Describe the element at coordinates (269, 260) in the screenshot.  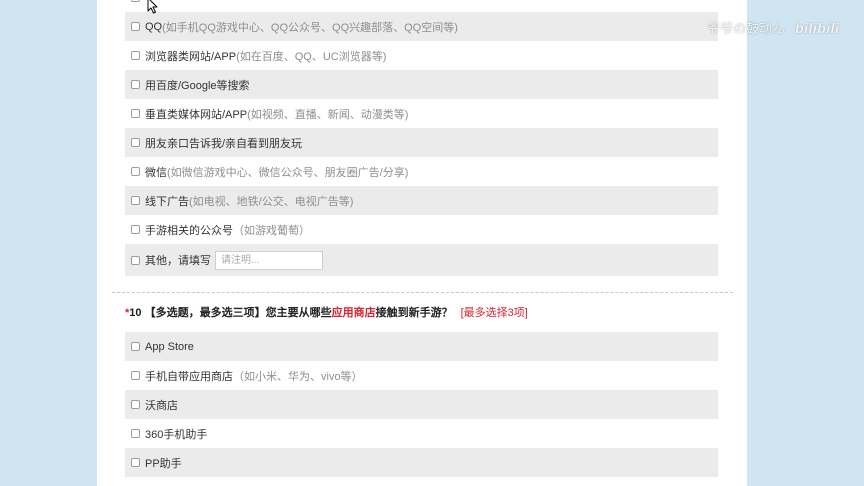
I see `other-specify-input` at that location.